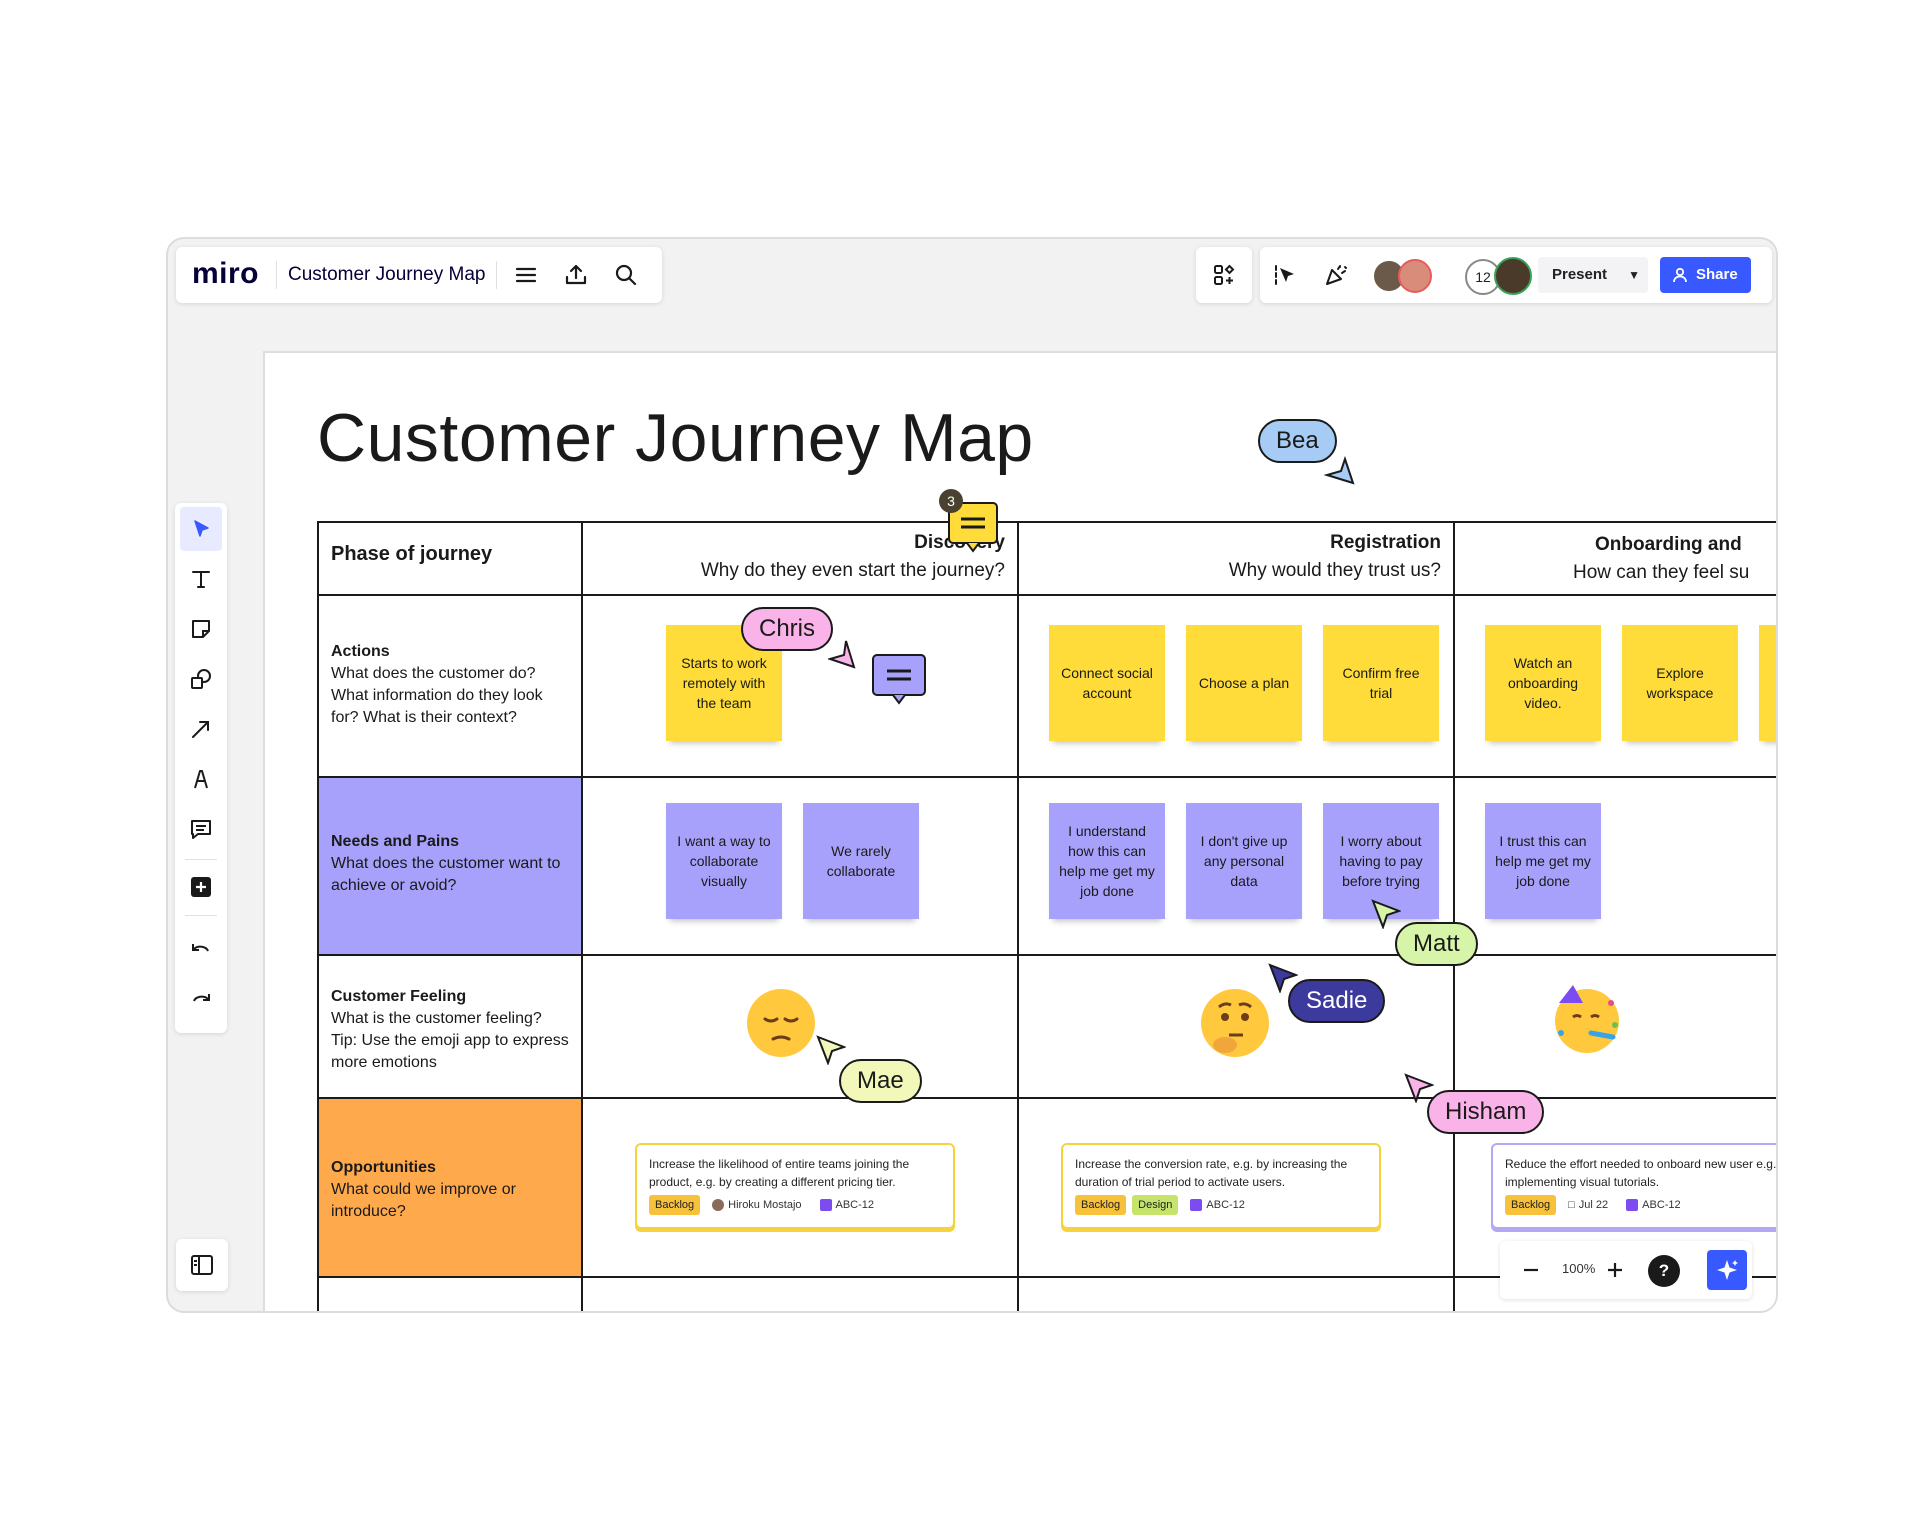  I want to click on row-description: What could we improve or introduce?, so click(423, 1200).